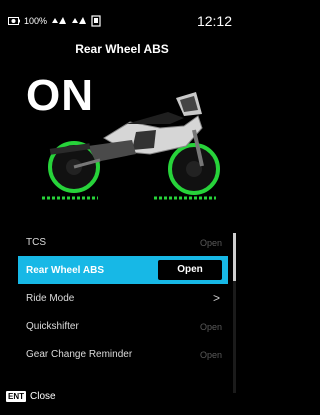 Image resolution: width=320 pixels, height=415 pixels. What do you see at coordinates (216, 298) in the screenshot?
I see `chevron-right-icon: >` at bounding box center [216, 298].